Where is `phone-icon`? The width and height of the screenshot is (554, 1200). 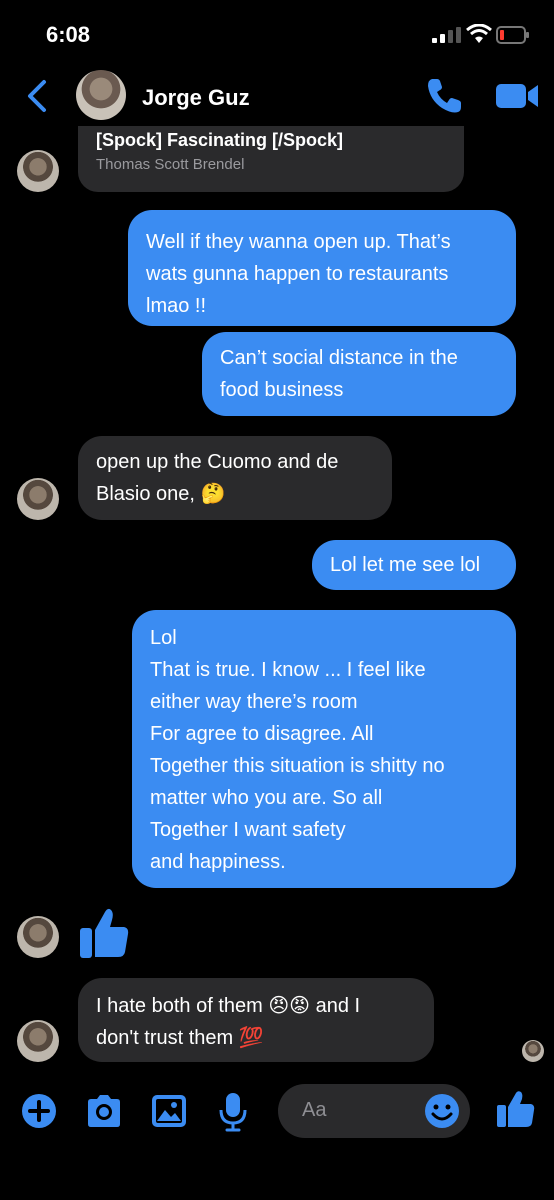 phone-icon is located at coordinates (444, 96).